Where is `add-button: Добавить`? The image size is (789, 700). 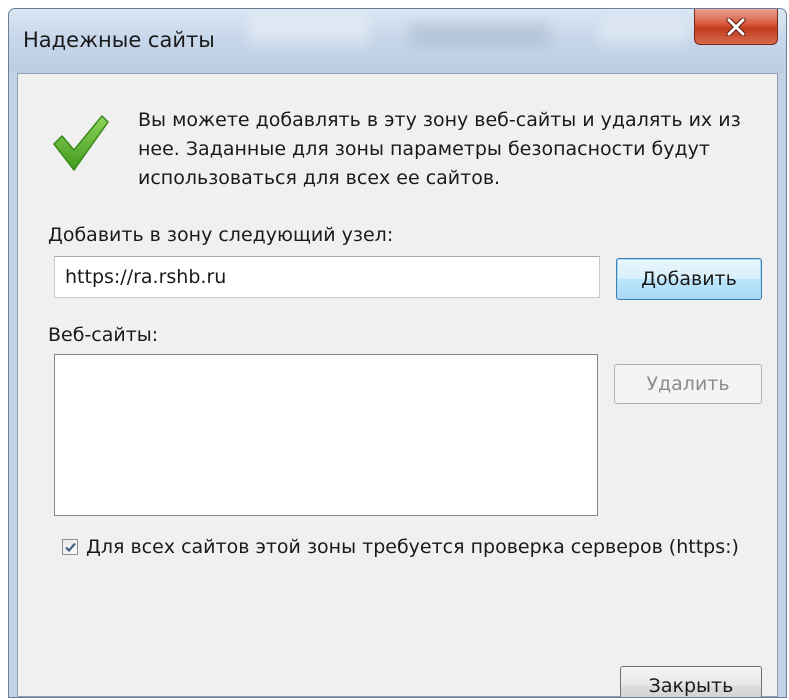 add-button: Добавить is located at coordinates (689, 279).